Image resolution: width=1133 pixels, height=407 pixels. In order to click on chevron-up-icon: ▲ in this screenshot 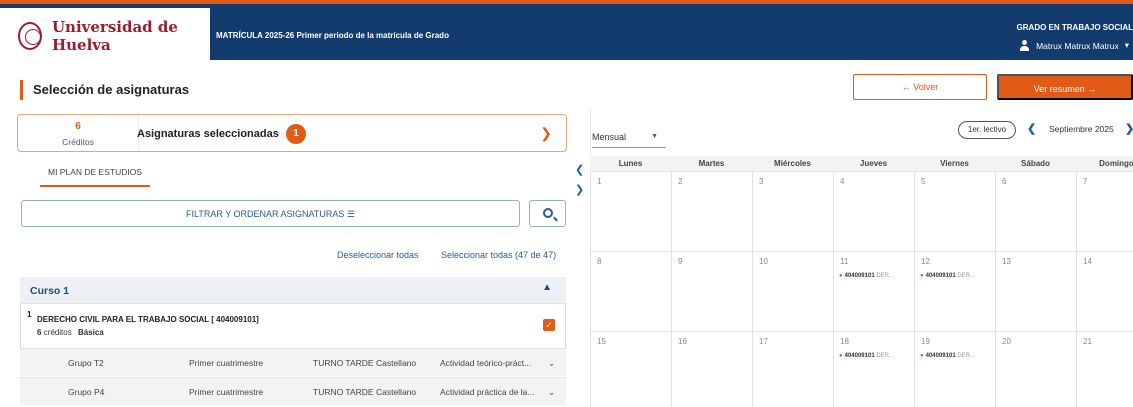, I will do `click(547, 287)`.